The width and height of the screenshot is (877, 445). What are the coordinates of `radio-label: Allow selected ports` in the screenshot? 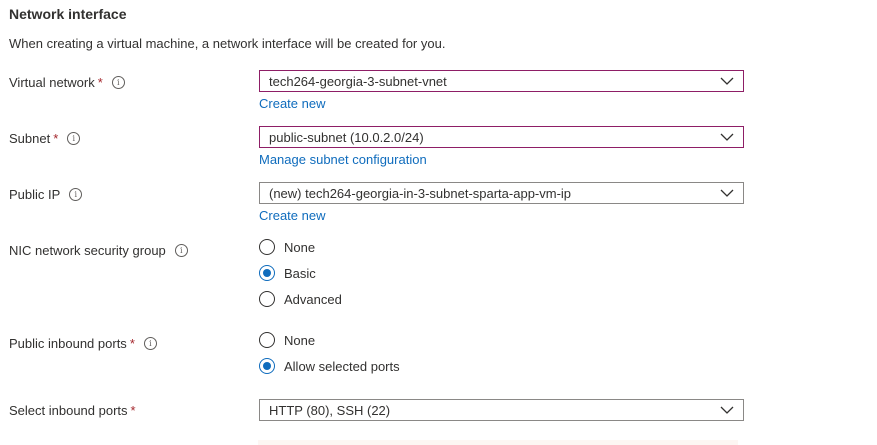 It's located at (342, 366).